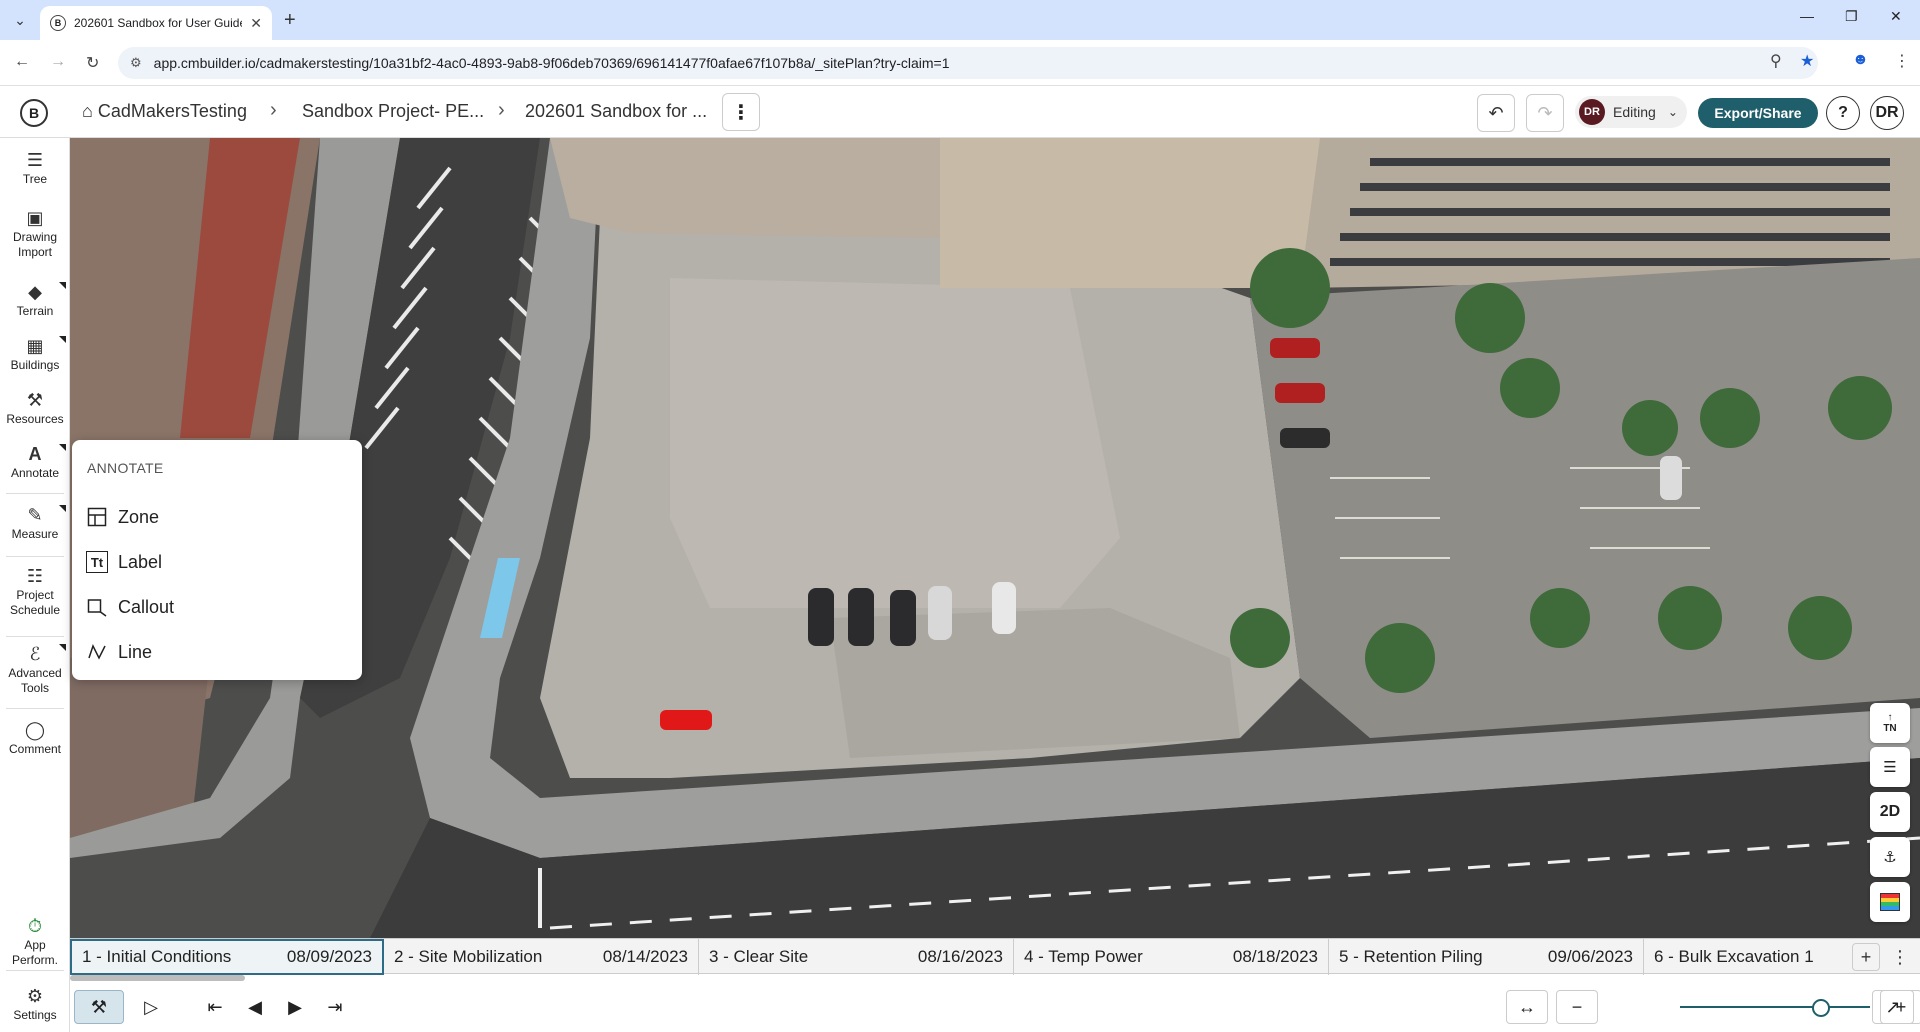 The width and height of the screenshot is (1920, 1032). I want to click on phase-name: 6 - Bulk Excavation 1, so click(1734, 956).